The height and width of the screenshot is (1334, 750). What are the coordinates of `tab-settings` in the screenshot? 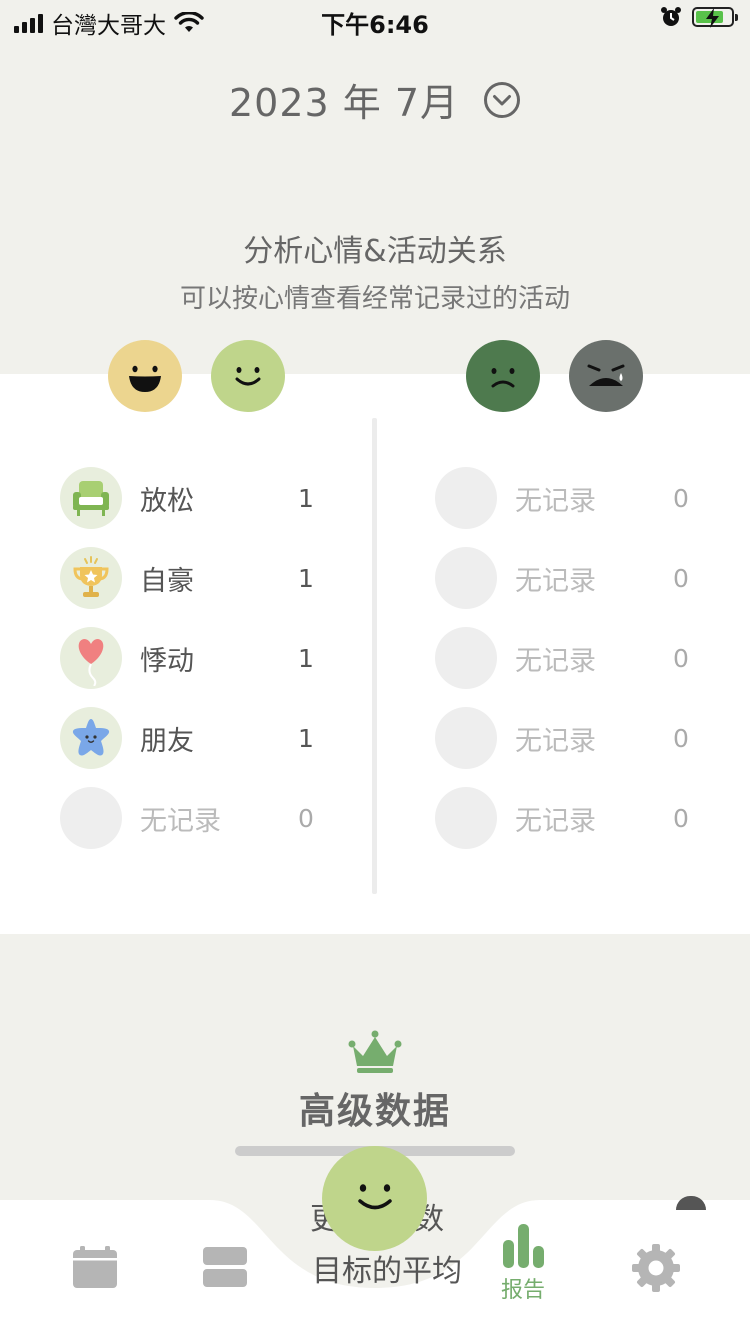 It's located at (656, 1268).